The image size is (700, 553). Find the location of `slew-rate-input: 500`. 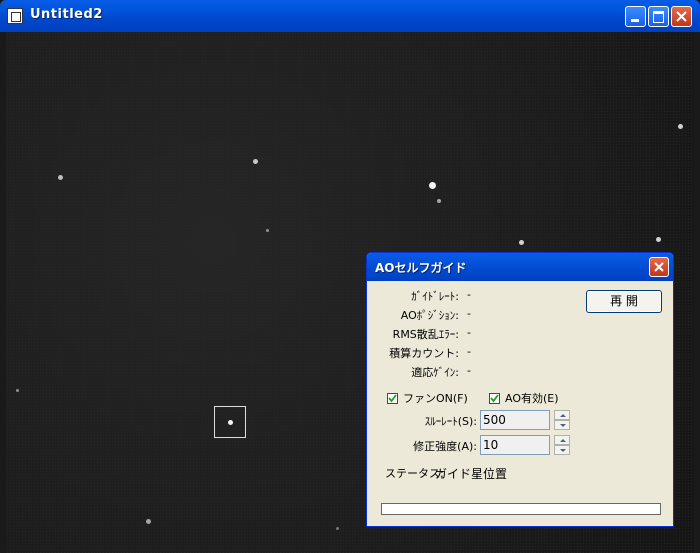

slew-rate-input: 500 is located at coordinates (515, 420).